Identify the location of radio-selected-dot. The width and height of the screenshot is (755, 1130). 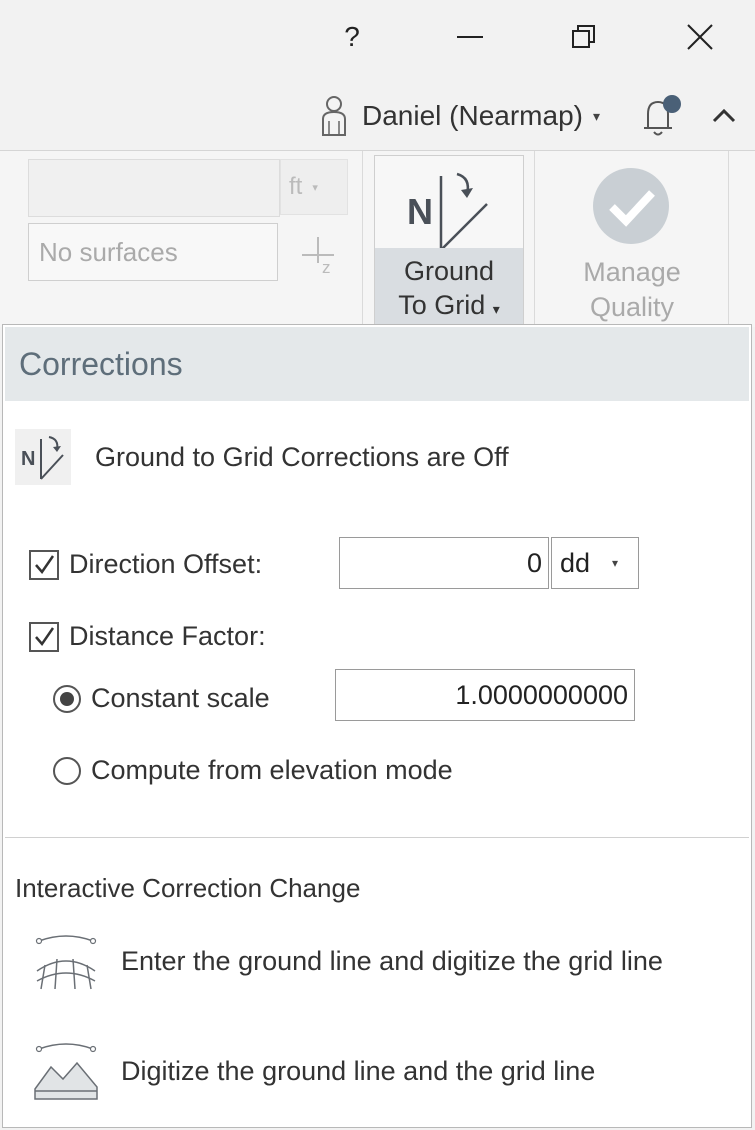
(67, 698).